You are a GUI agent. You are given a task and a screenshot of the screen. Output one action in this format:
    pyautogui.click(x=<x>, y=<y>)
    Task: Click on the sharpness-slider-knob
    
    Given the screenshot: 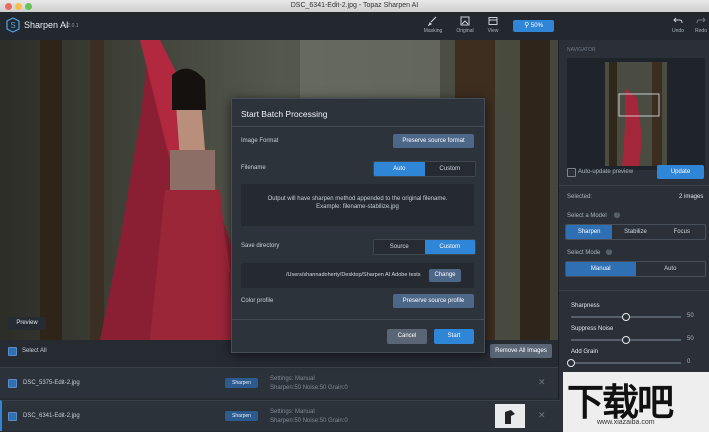 What is the action you would take?
    pyautogui.click(x=626, y=317)
    